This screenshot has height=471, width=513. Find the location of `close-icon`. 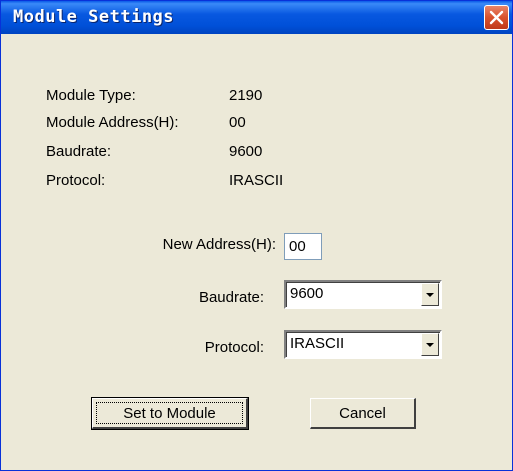

close-icon is located at coordinates (496, 17).